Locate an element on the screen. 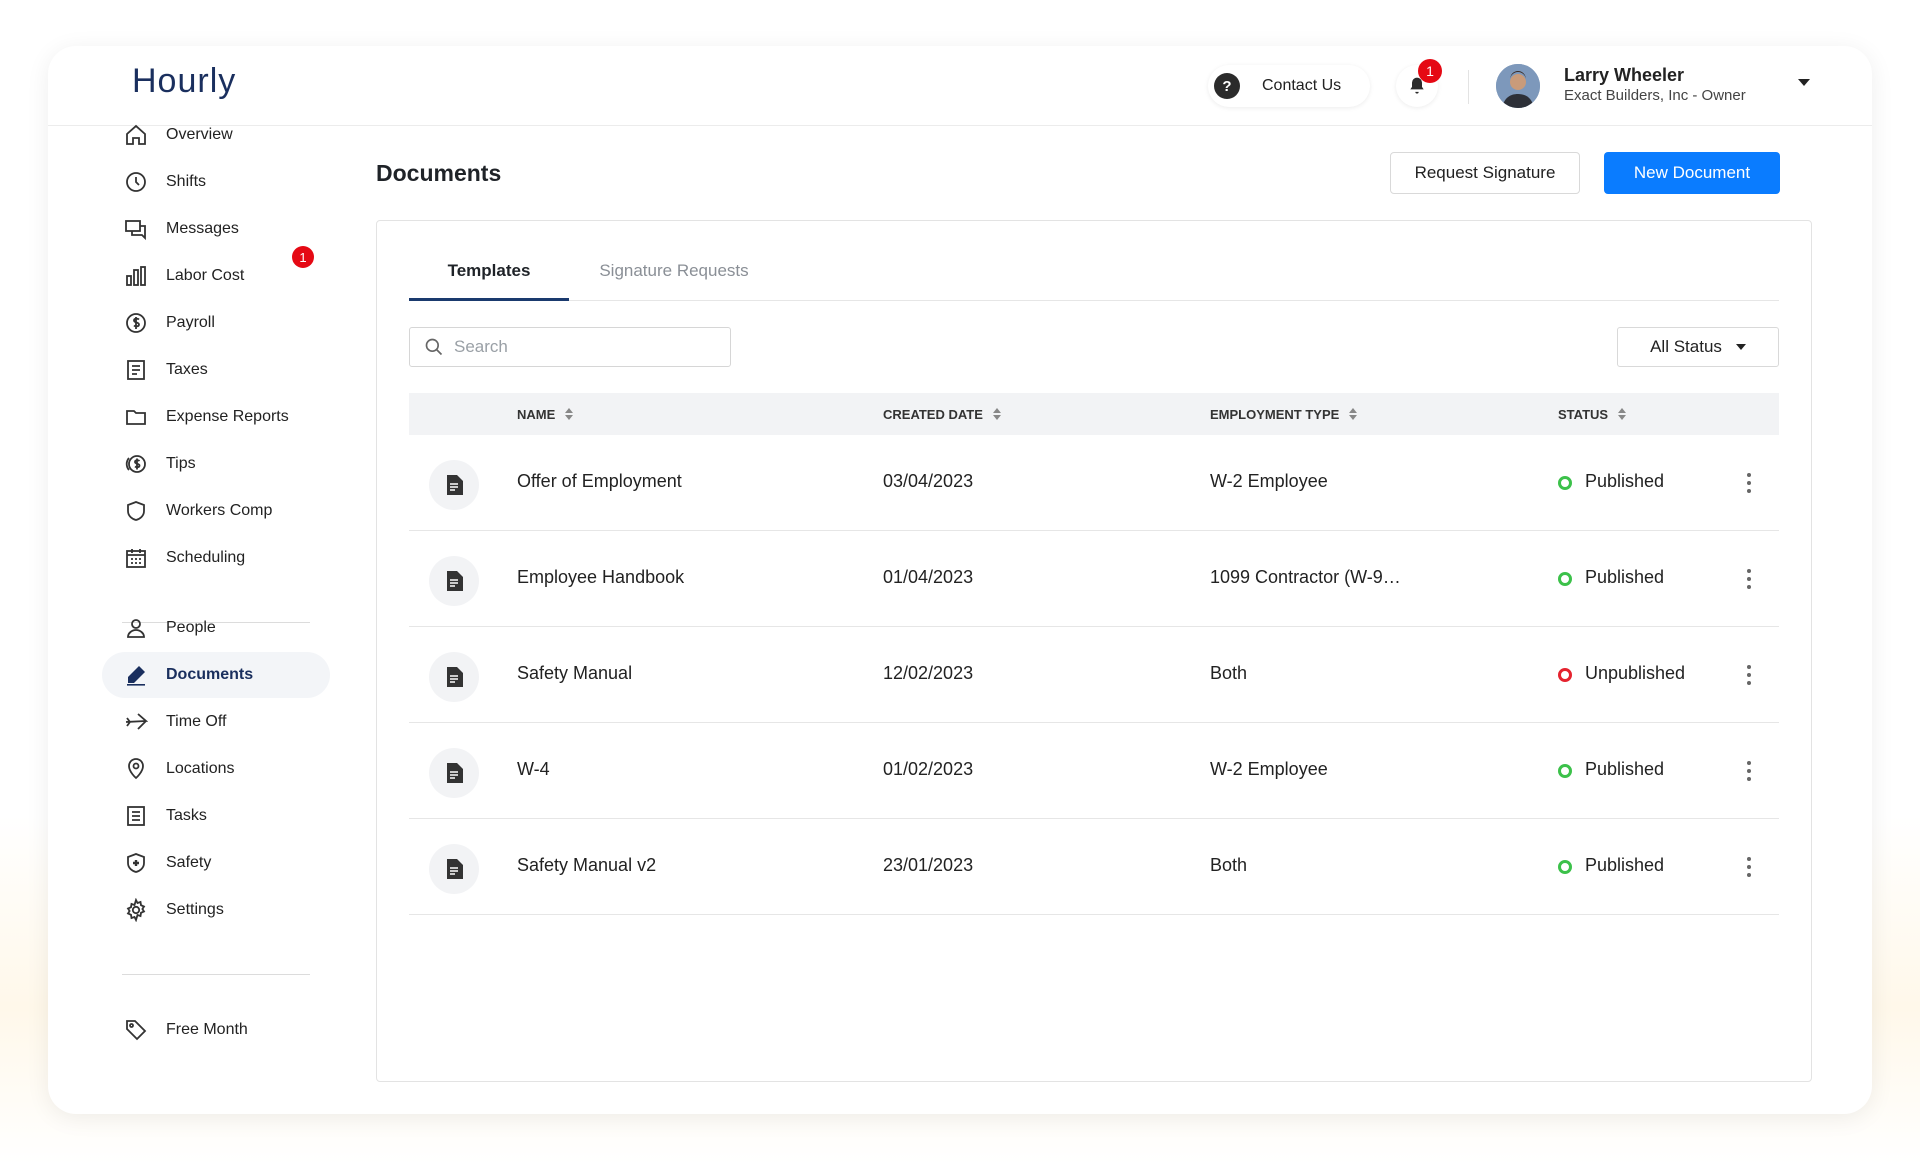 The width and height of the screenshot is (1920, 1165). column-header-created-date: CREATED DATE is located at coordinates (942, 414).